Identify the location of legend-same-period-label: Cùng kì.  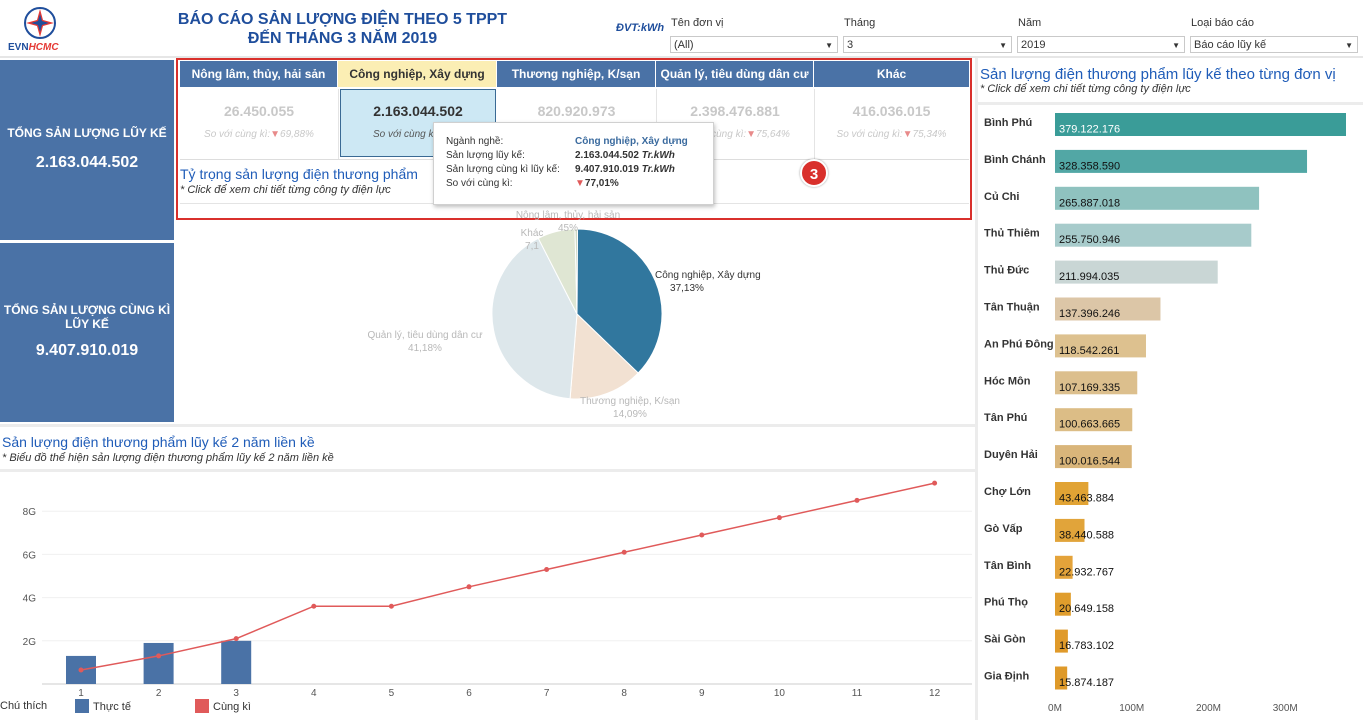
(232, 707).